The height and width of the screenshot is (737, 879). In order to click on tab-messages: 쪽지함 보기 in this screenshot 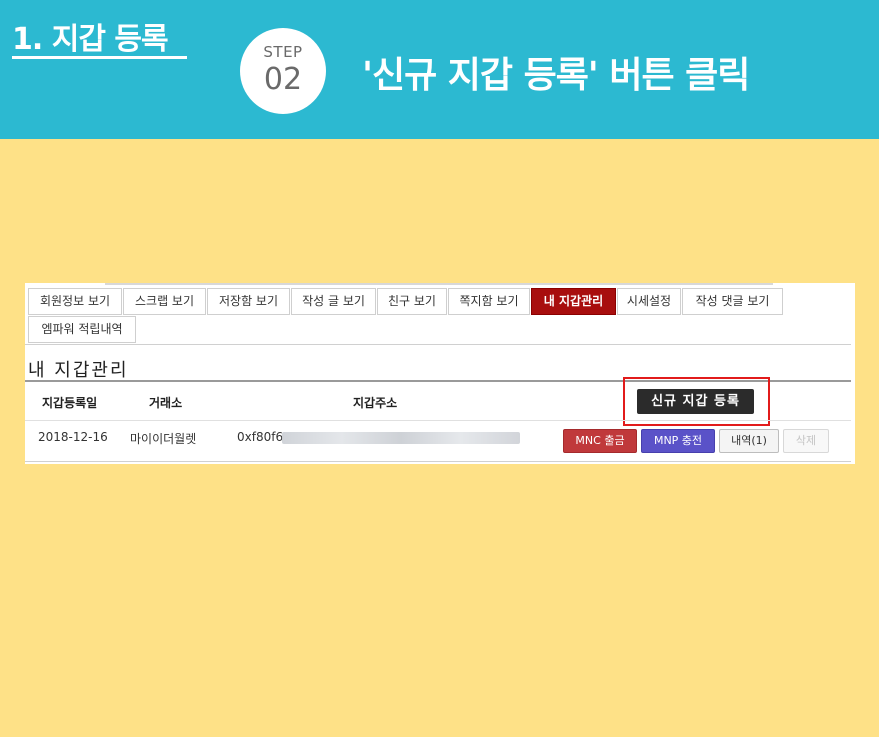, I will do `click(489, 301)`.